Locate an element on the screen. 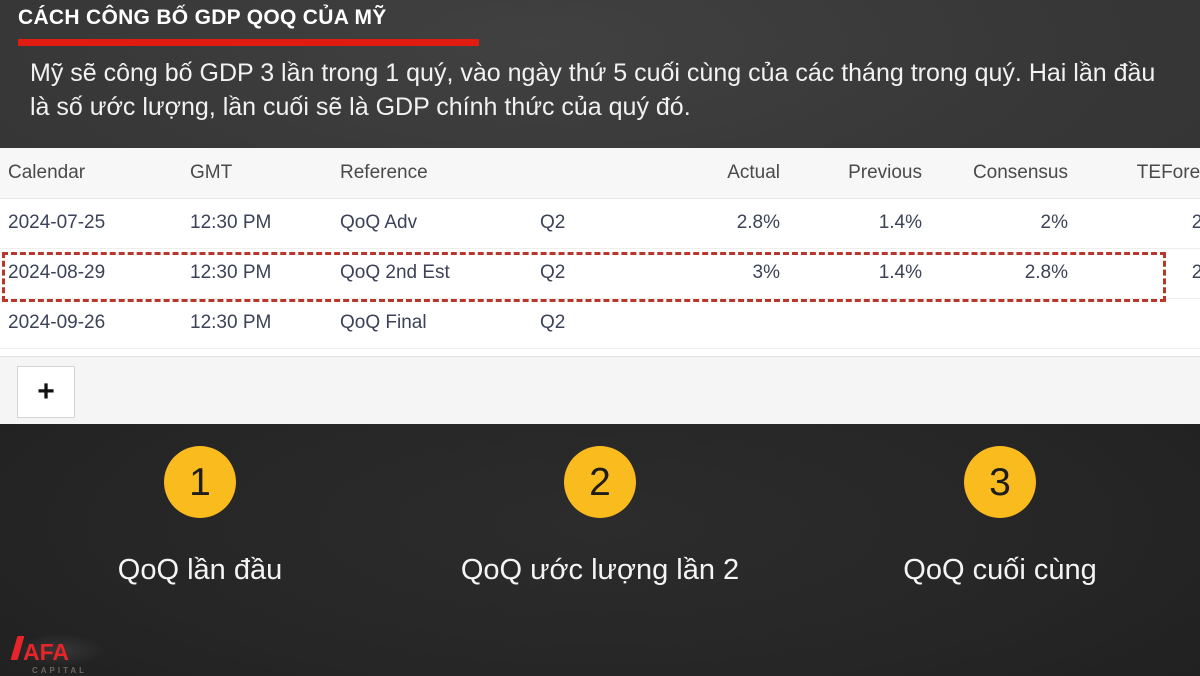 Image resolution: width=1200 pixels, height=676 pixels. column-header-consensus: Consensus is located at coordinates (1035, 173).